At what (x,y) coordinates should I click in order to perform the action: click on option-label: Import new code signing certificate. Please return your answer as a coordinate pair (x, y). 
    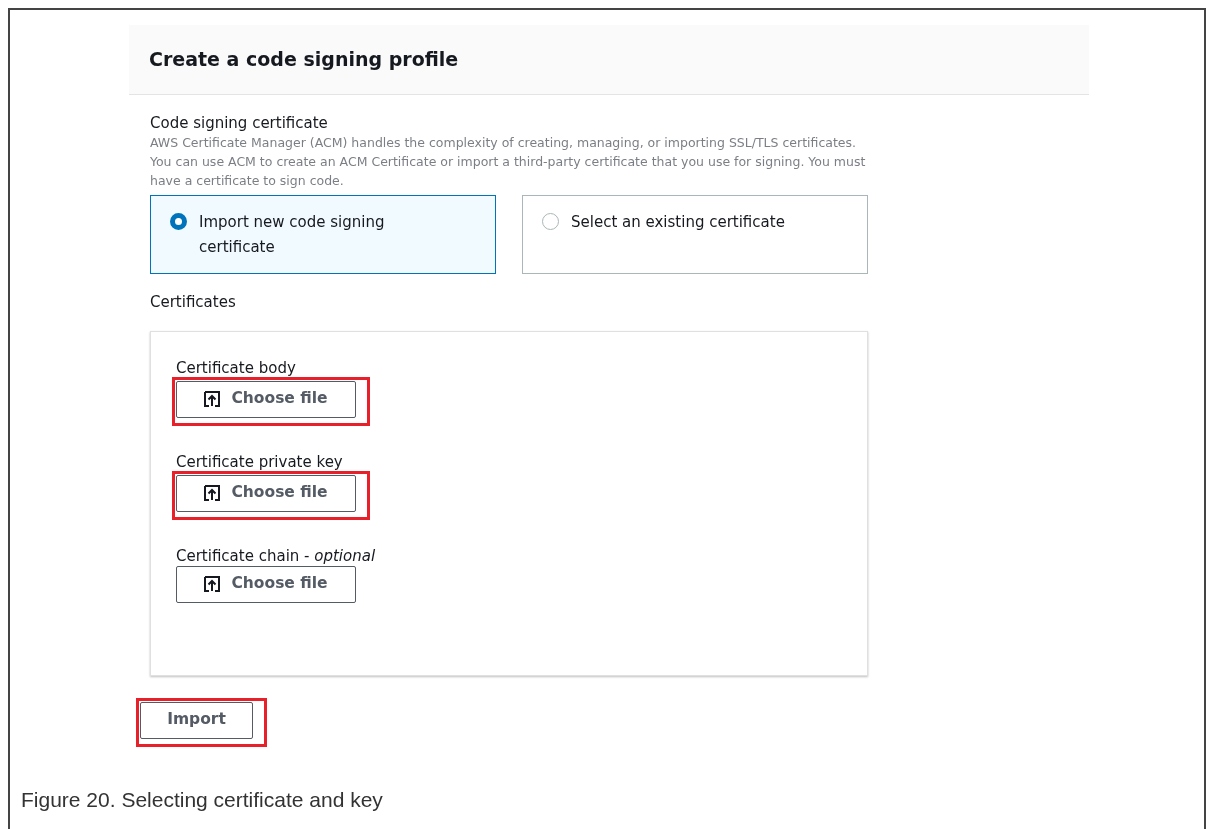
    Looking at the image, I should click on (292, 235).